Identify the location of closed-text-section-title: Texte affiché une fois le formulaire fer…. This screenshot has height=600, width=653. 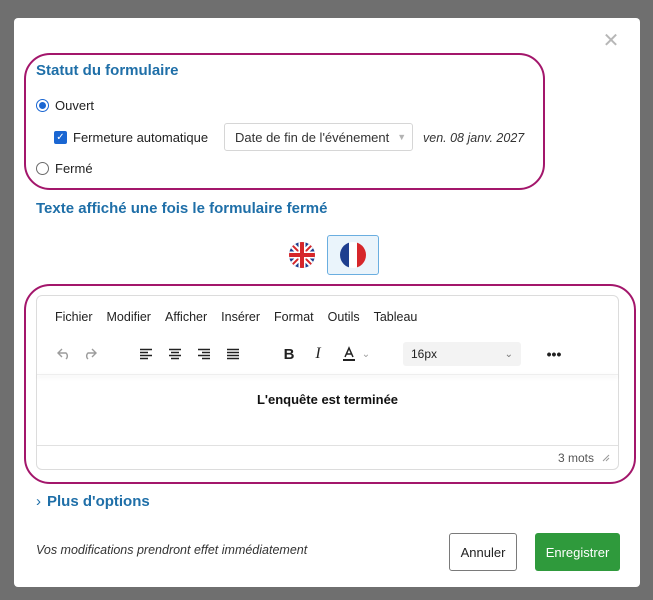
(182, 208).